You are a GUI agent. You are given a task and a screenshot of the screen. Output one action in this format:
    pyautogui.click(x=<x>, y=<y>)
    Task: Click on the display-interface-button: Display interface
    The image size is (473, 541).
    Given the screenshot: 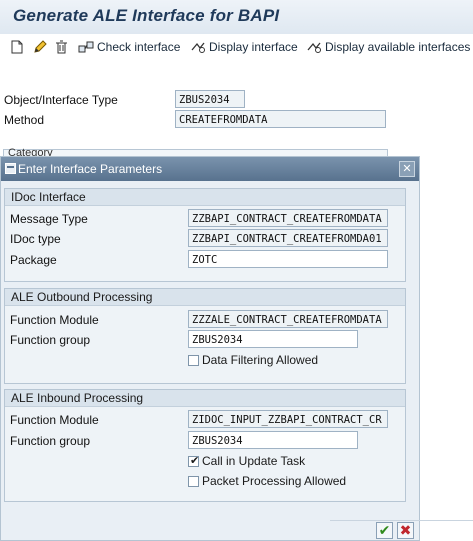 What is the action you would take?
    pyautogui.click(x=244, y=47)
    